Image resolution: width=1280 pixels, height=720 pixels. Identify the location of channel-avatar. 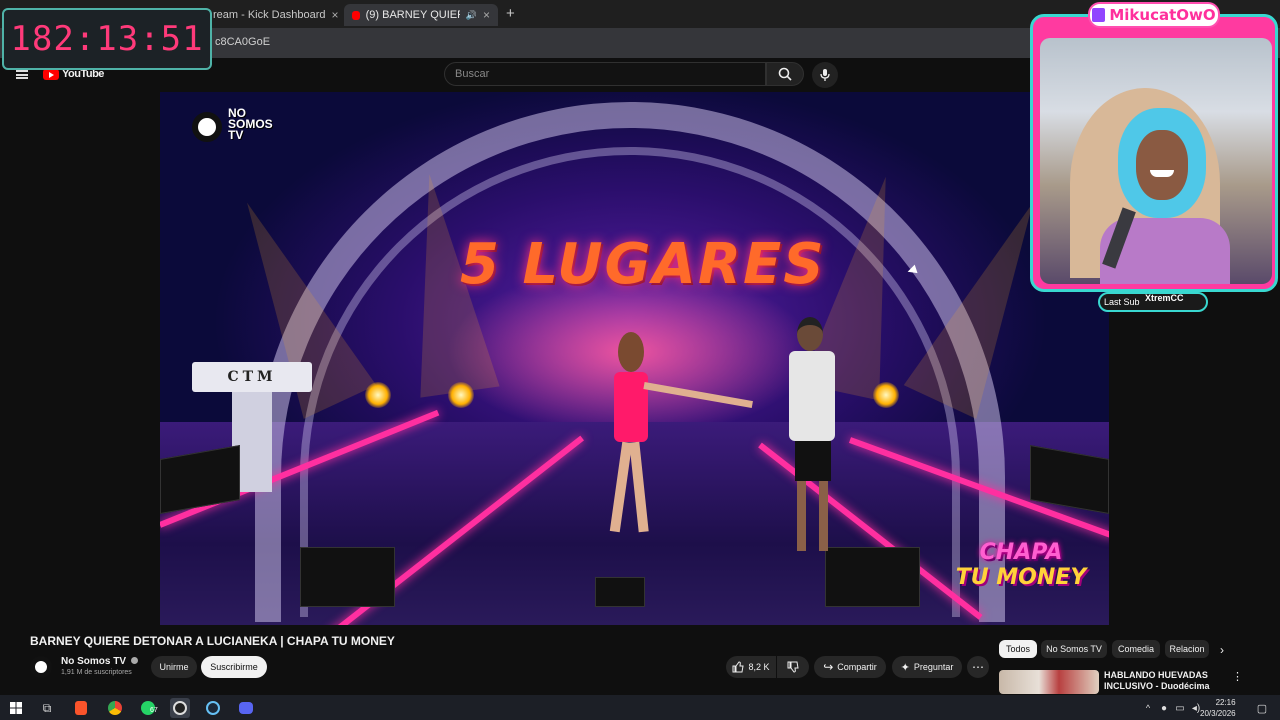
(41, 667).